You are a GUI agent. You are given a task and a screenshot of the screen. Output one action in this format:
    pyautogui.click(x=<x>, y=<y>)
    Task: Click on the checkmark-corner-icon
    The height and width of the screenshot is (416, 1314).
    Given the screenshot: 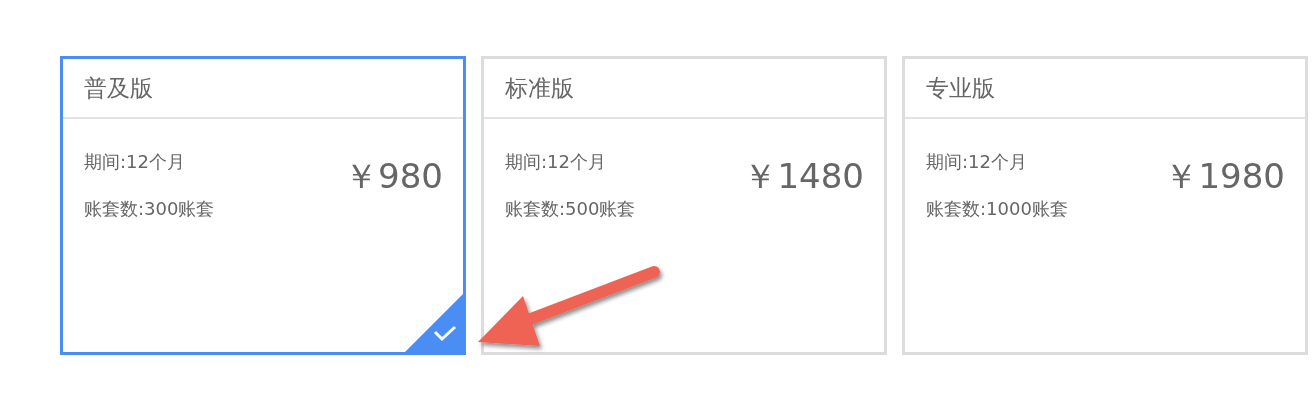 What is the action you would take?
    pyautogui.click(x=434, y=323)
    